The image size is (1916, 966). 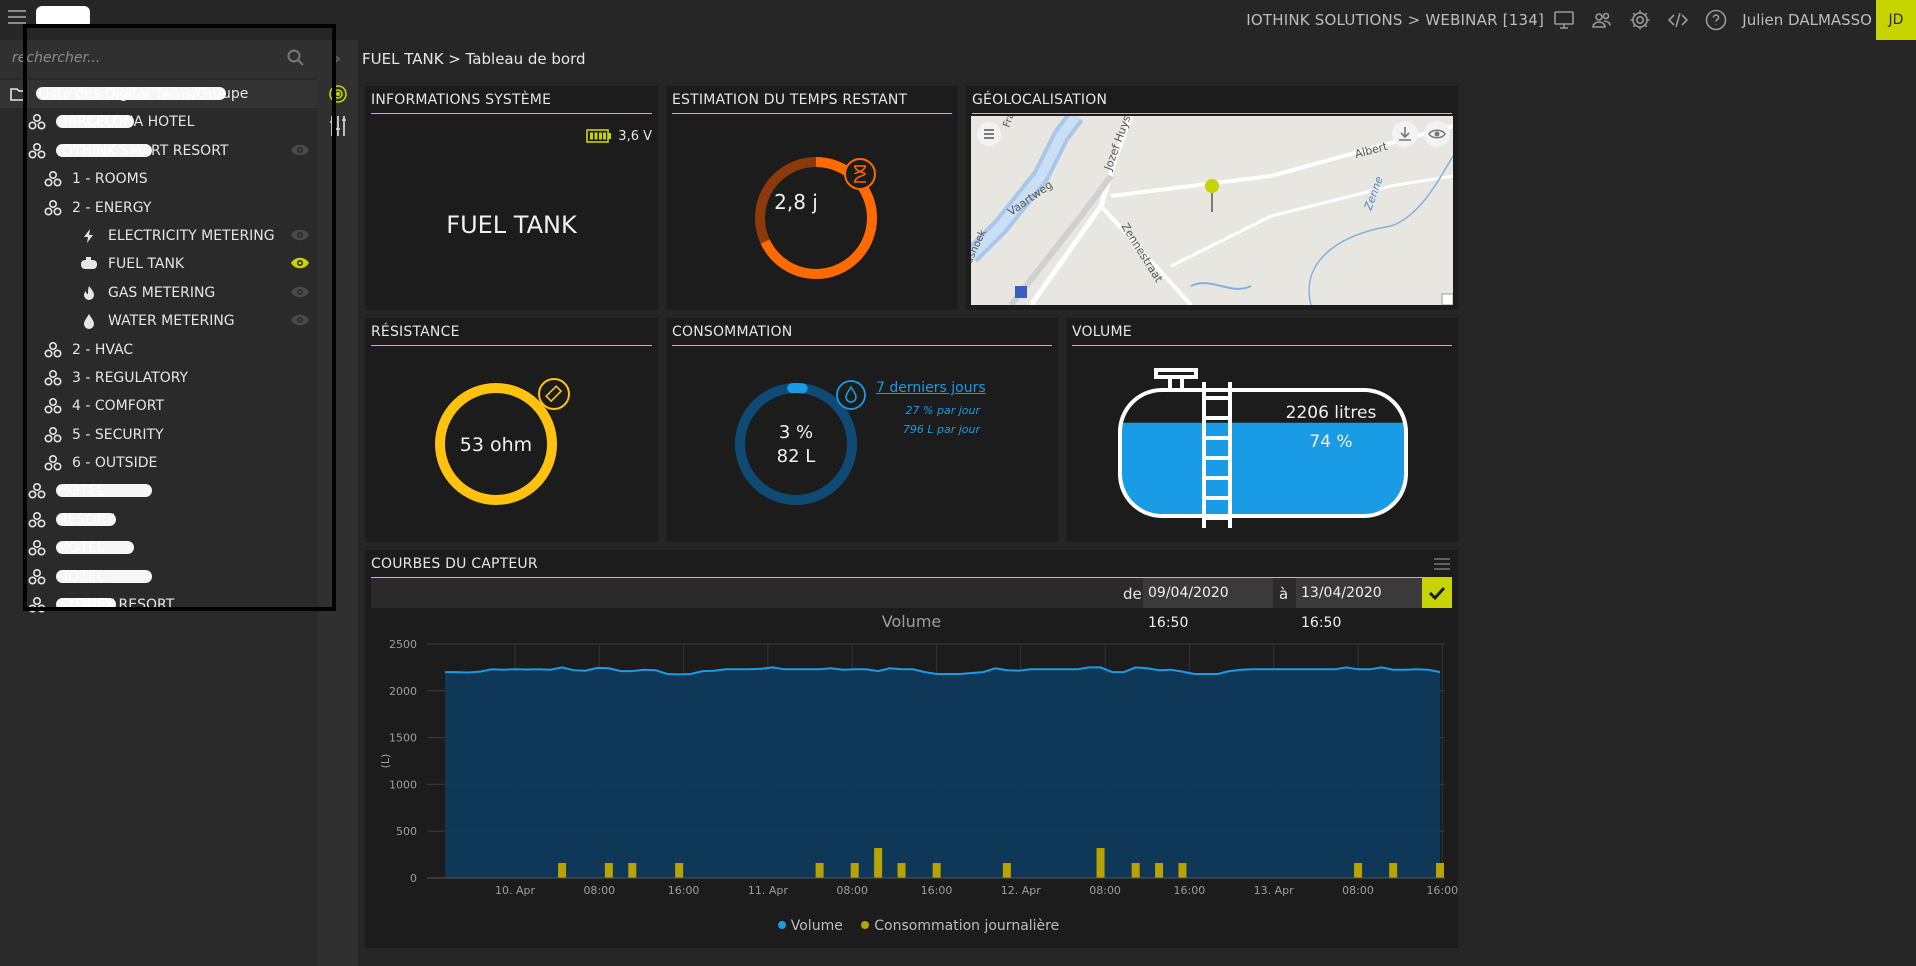 What do you see at coordinates (1208, 604) in the screenshot?
I see `from-date-input: 09/04/2020 16:50` at bounding box center [1208, 604].